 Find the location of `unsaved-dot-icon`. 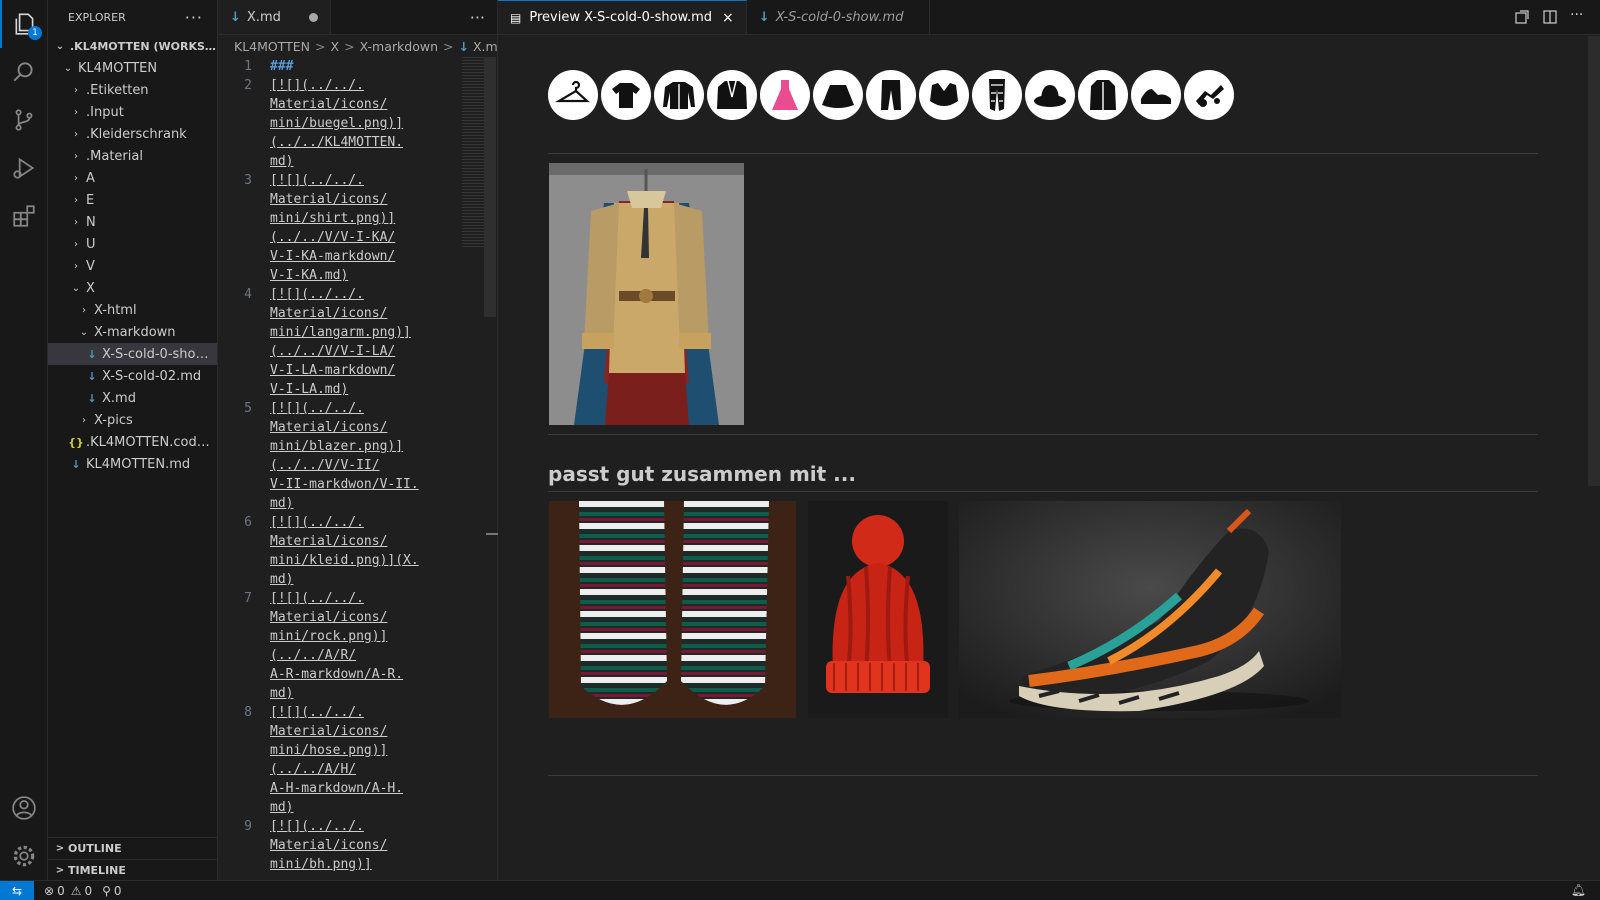

unsaved-dot-icon is located at coordinates (313, 17).